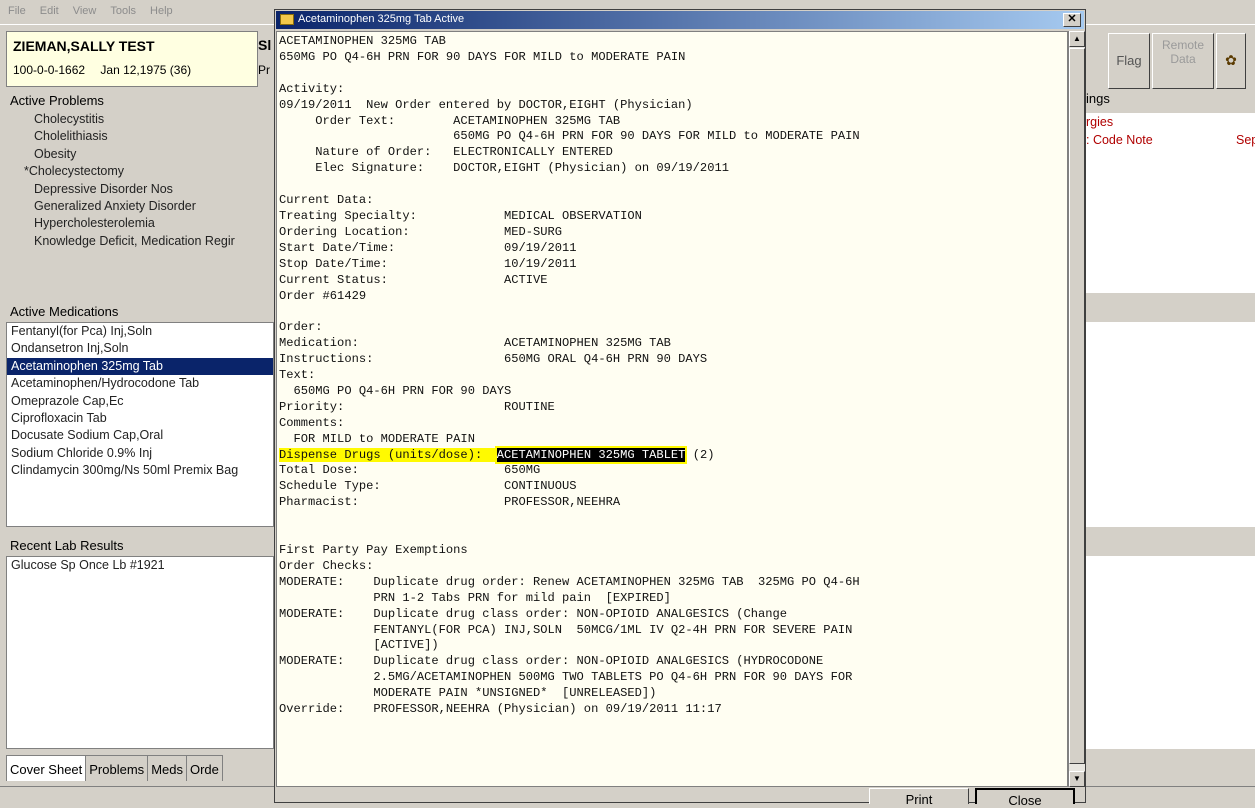 This screenshot has width=1255, height=808. I want to click on close-button: Close, so click(1025, 798).